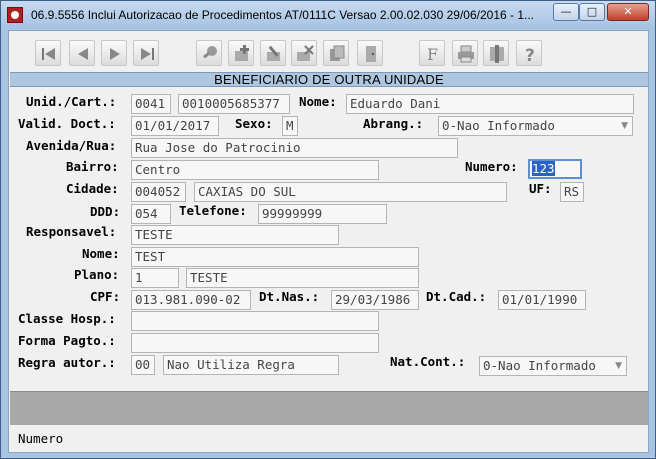 Image resolution: width=656 pixels, height=459 pixels. I want to click on avenida-field: Rua Jose do Patrocinio, so click(294, 148).